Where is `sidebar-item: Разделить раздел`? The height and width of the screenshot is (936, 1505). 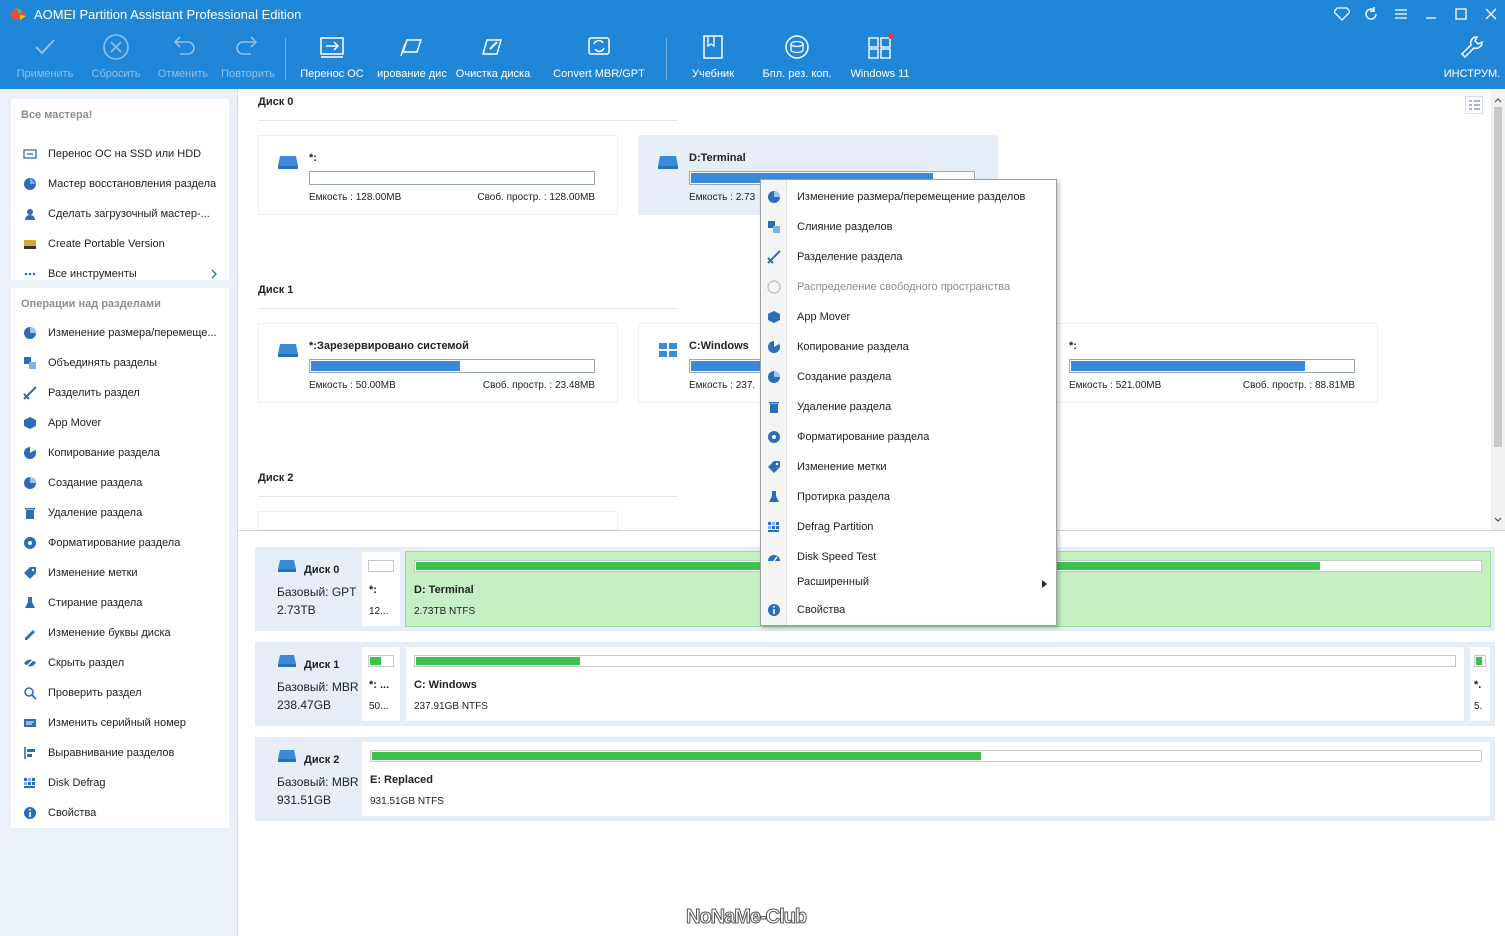 sidebar-item: Разделить раздел is located at coordinates (120, 393).